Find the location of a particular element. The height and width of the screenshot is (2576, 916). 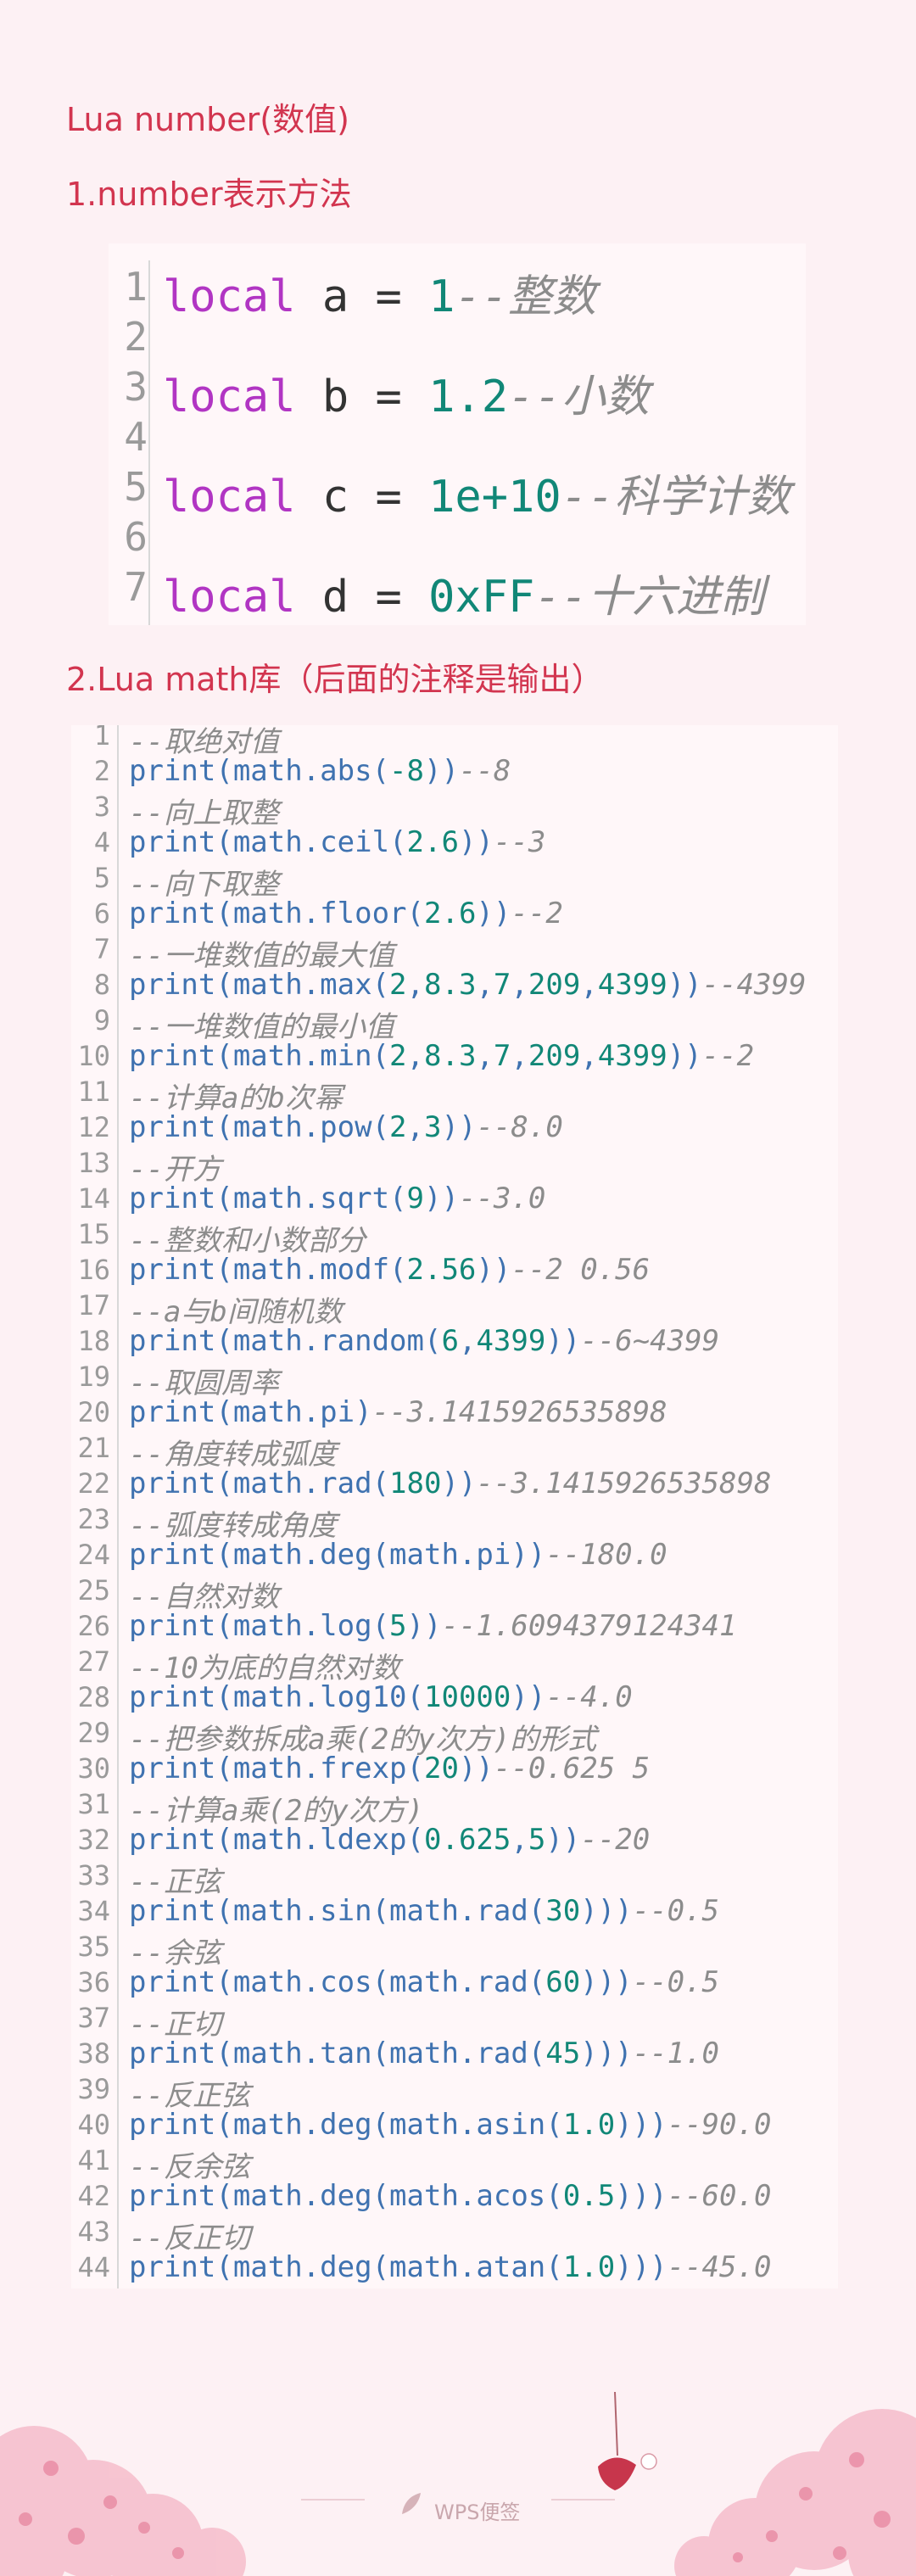

code-token: print(math.frexp( is located at coordinates (276, 1768).